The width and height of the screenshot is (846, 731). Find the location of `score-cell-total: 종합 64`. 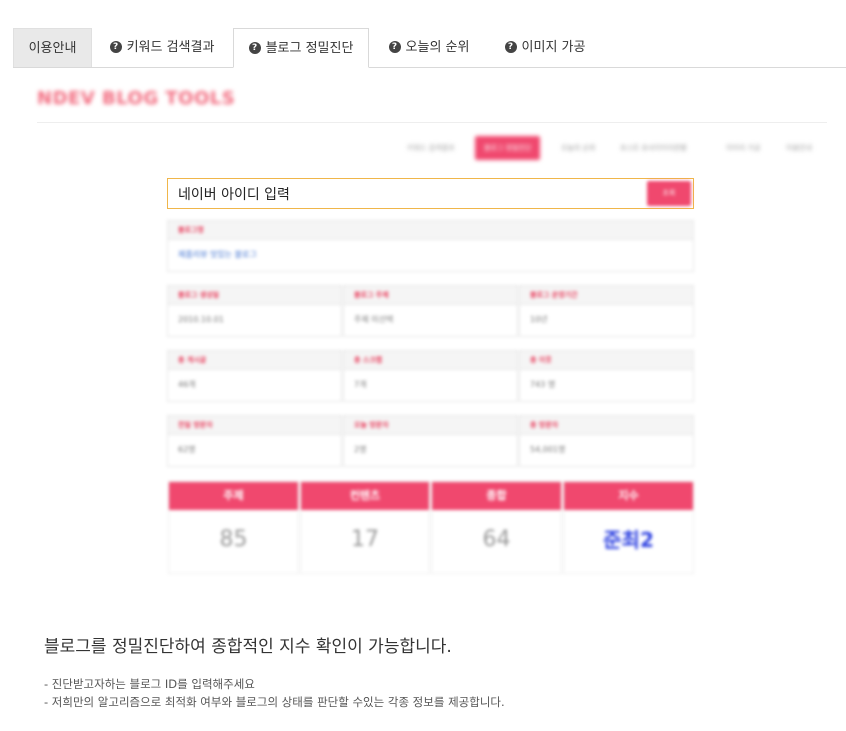

score-cell-total: 종합 64 is located at coordinates (496, 527).